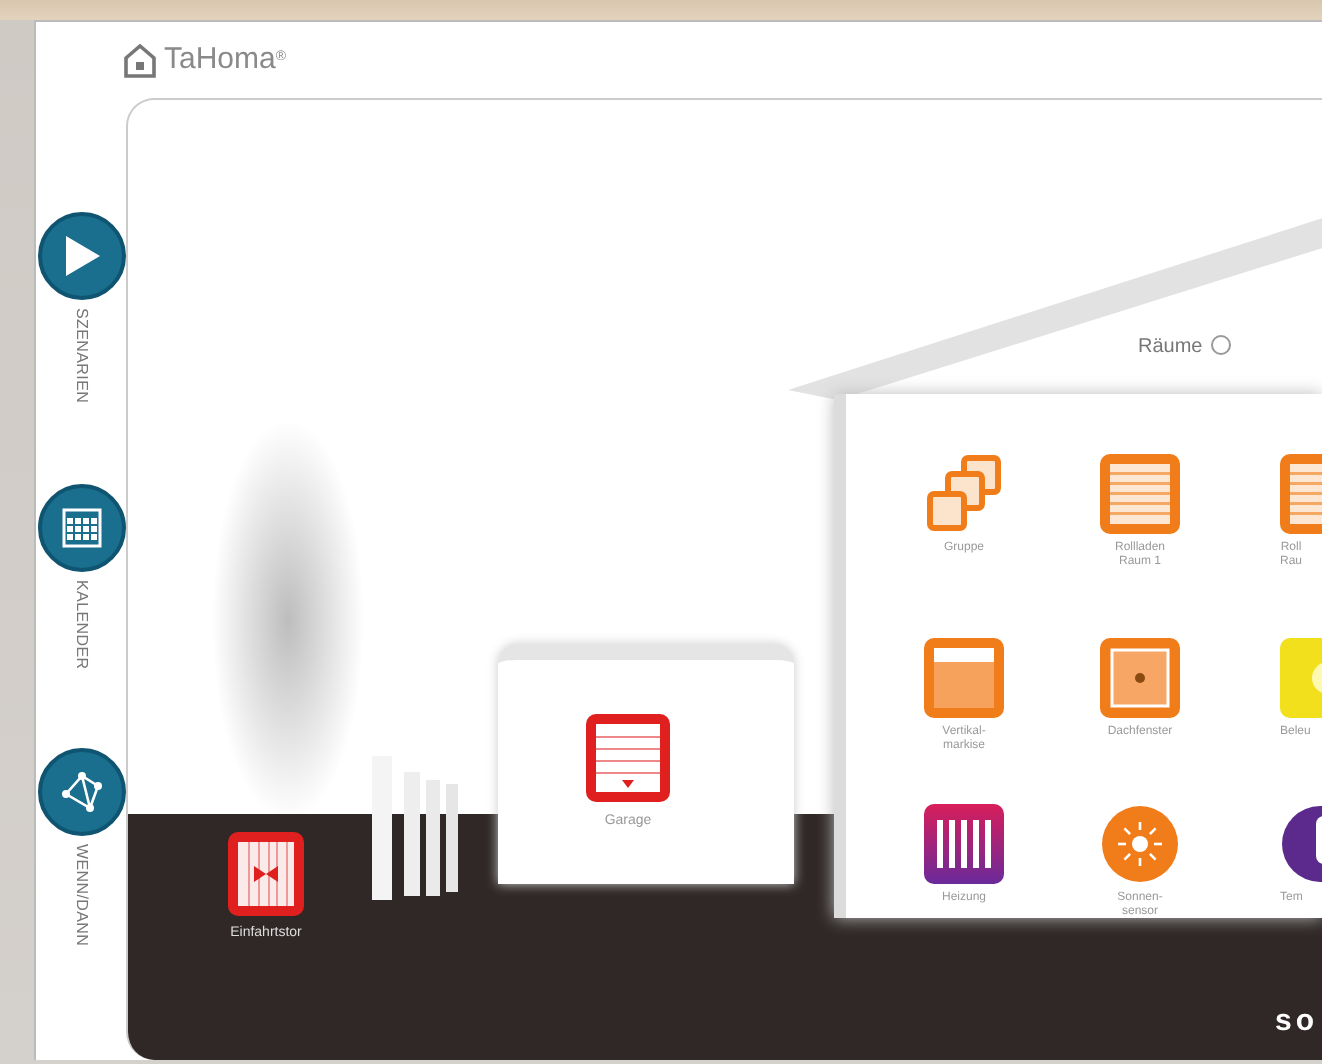  Describe the element at coordinates (1221, 345) in the screenshot. I see `circle-icon` at that location.